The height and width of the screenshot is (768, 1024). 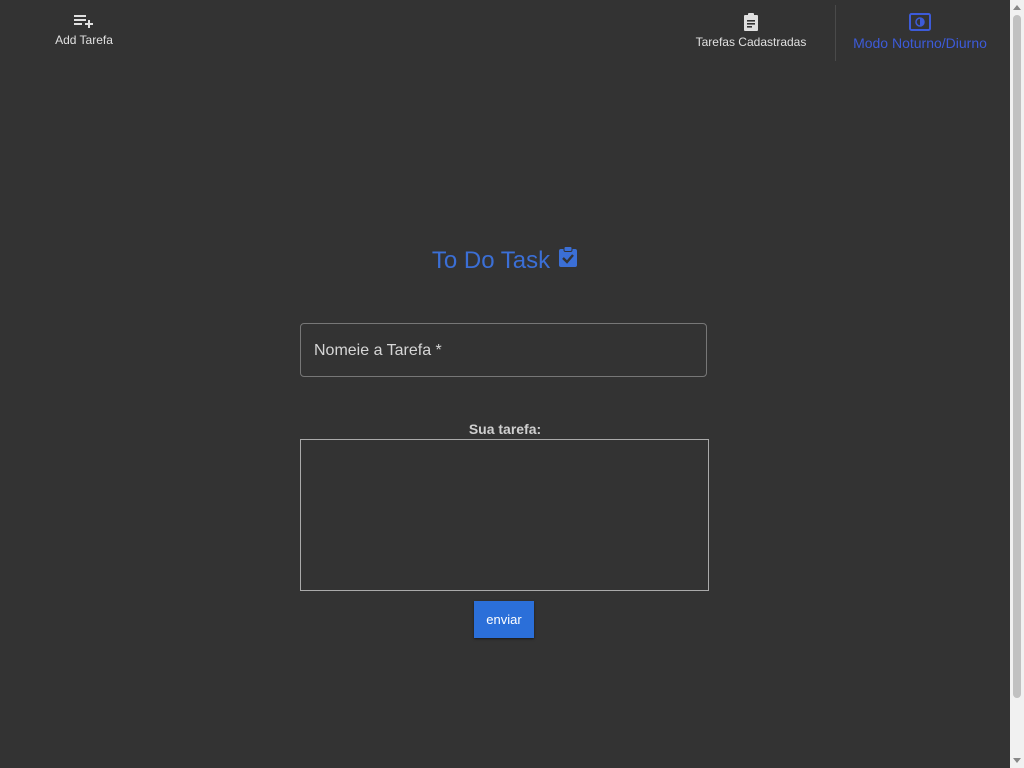 What do you see at coordinates (84, 40) in the screenshot?
I see `add-task-label: Add Tarefa` at bounding box center [84, 40].